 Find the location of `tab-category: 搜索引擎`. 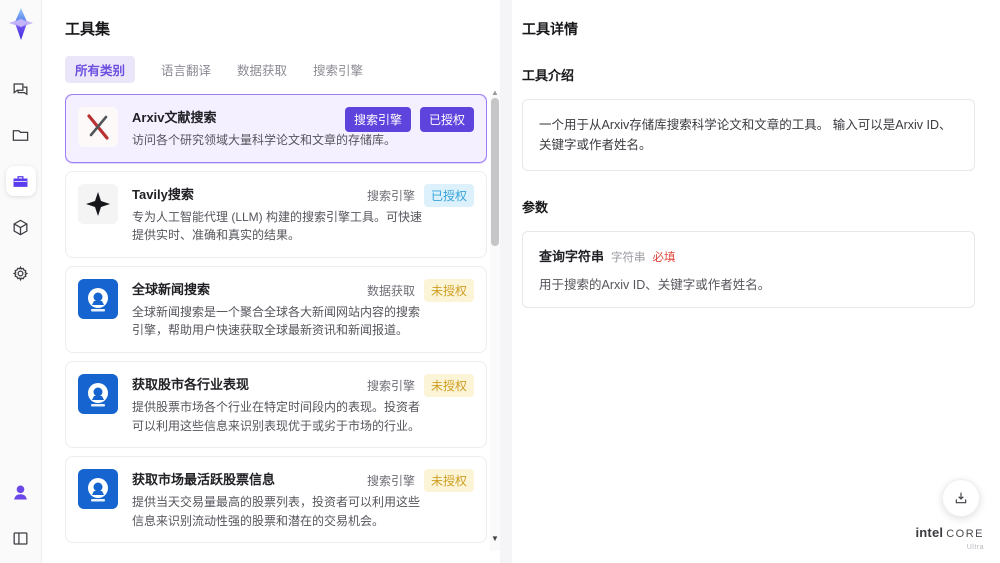

tab-category: 搜索引擎 is located at coordinates (338, 69).